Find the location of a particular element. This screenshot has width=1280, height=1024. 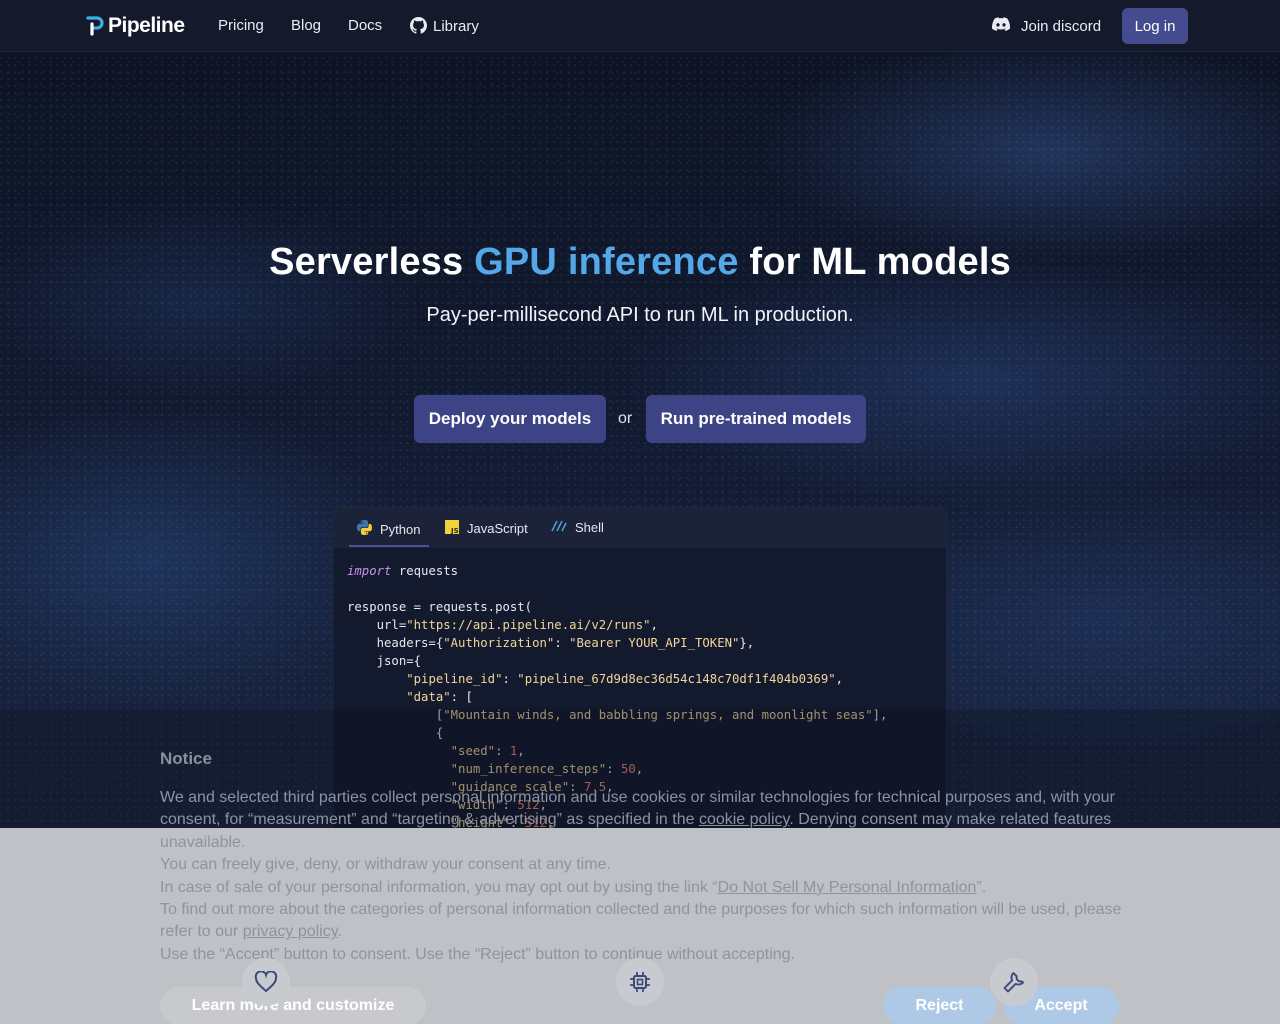

nav-link-blog: Blog is located at coordinates (306, 25).